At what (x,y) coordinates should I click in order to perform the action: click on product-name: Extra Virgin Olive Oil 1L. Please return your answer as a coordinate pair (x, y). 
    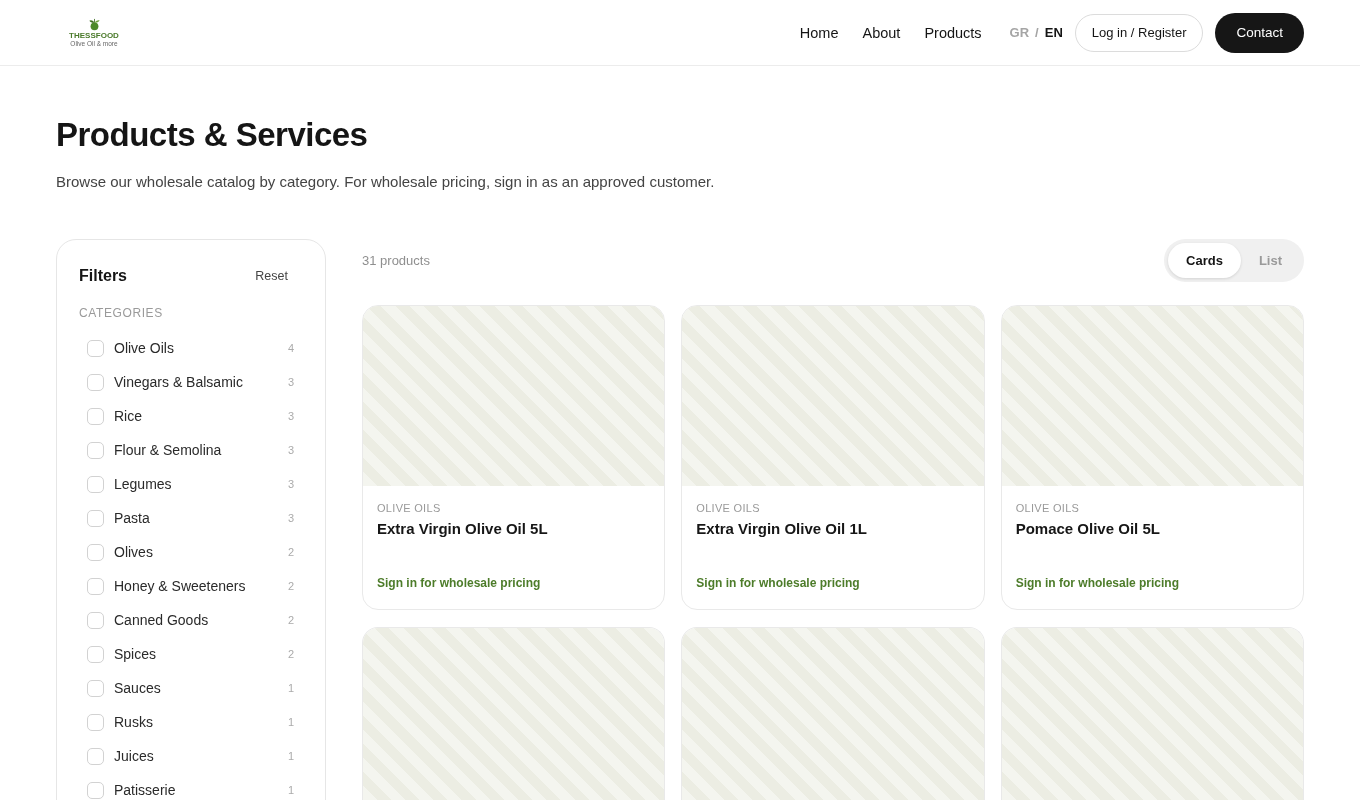
    Looking at the image, I should click on (781, 529).